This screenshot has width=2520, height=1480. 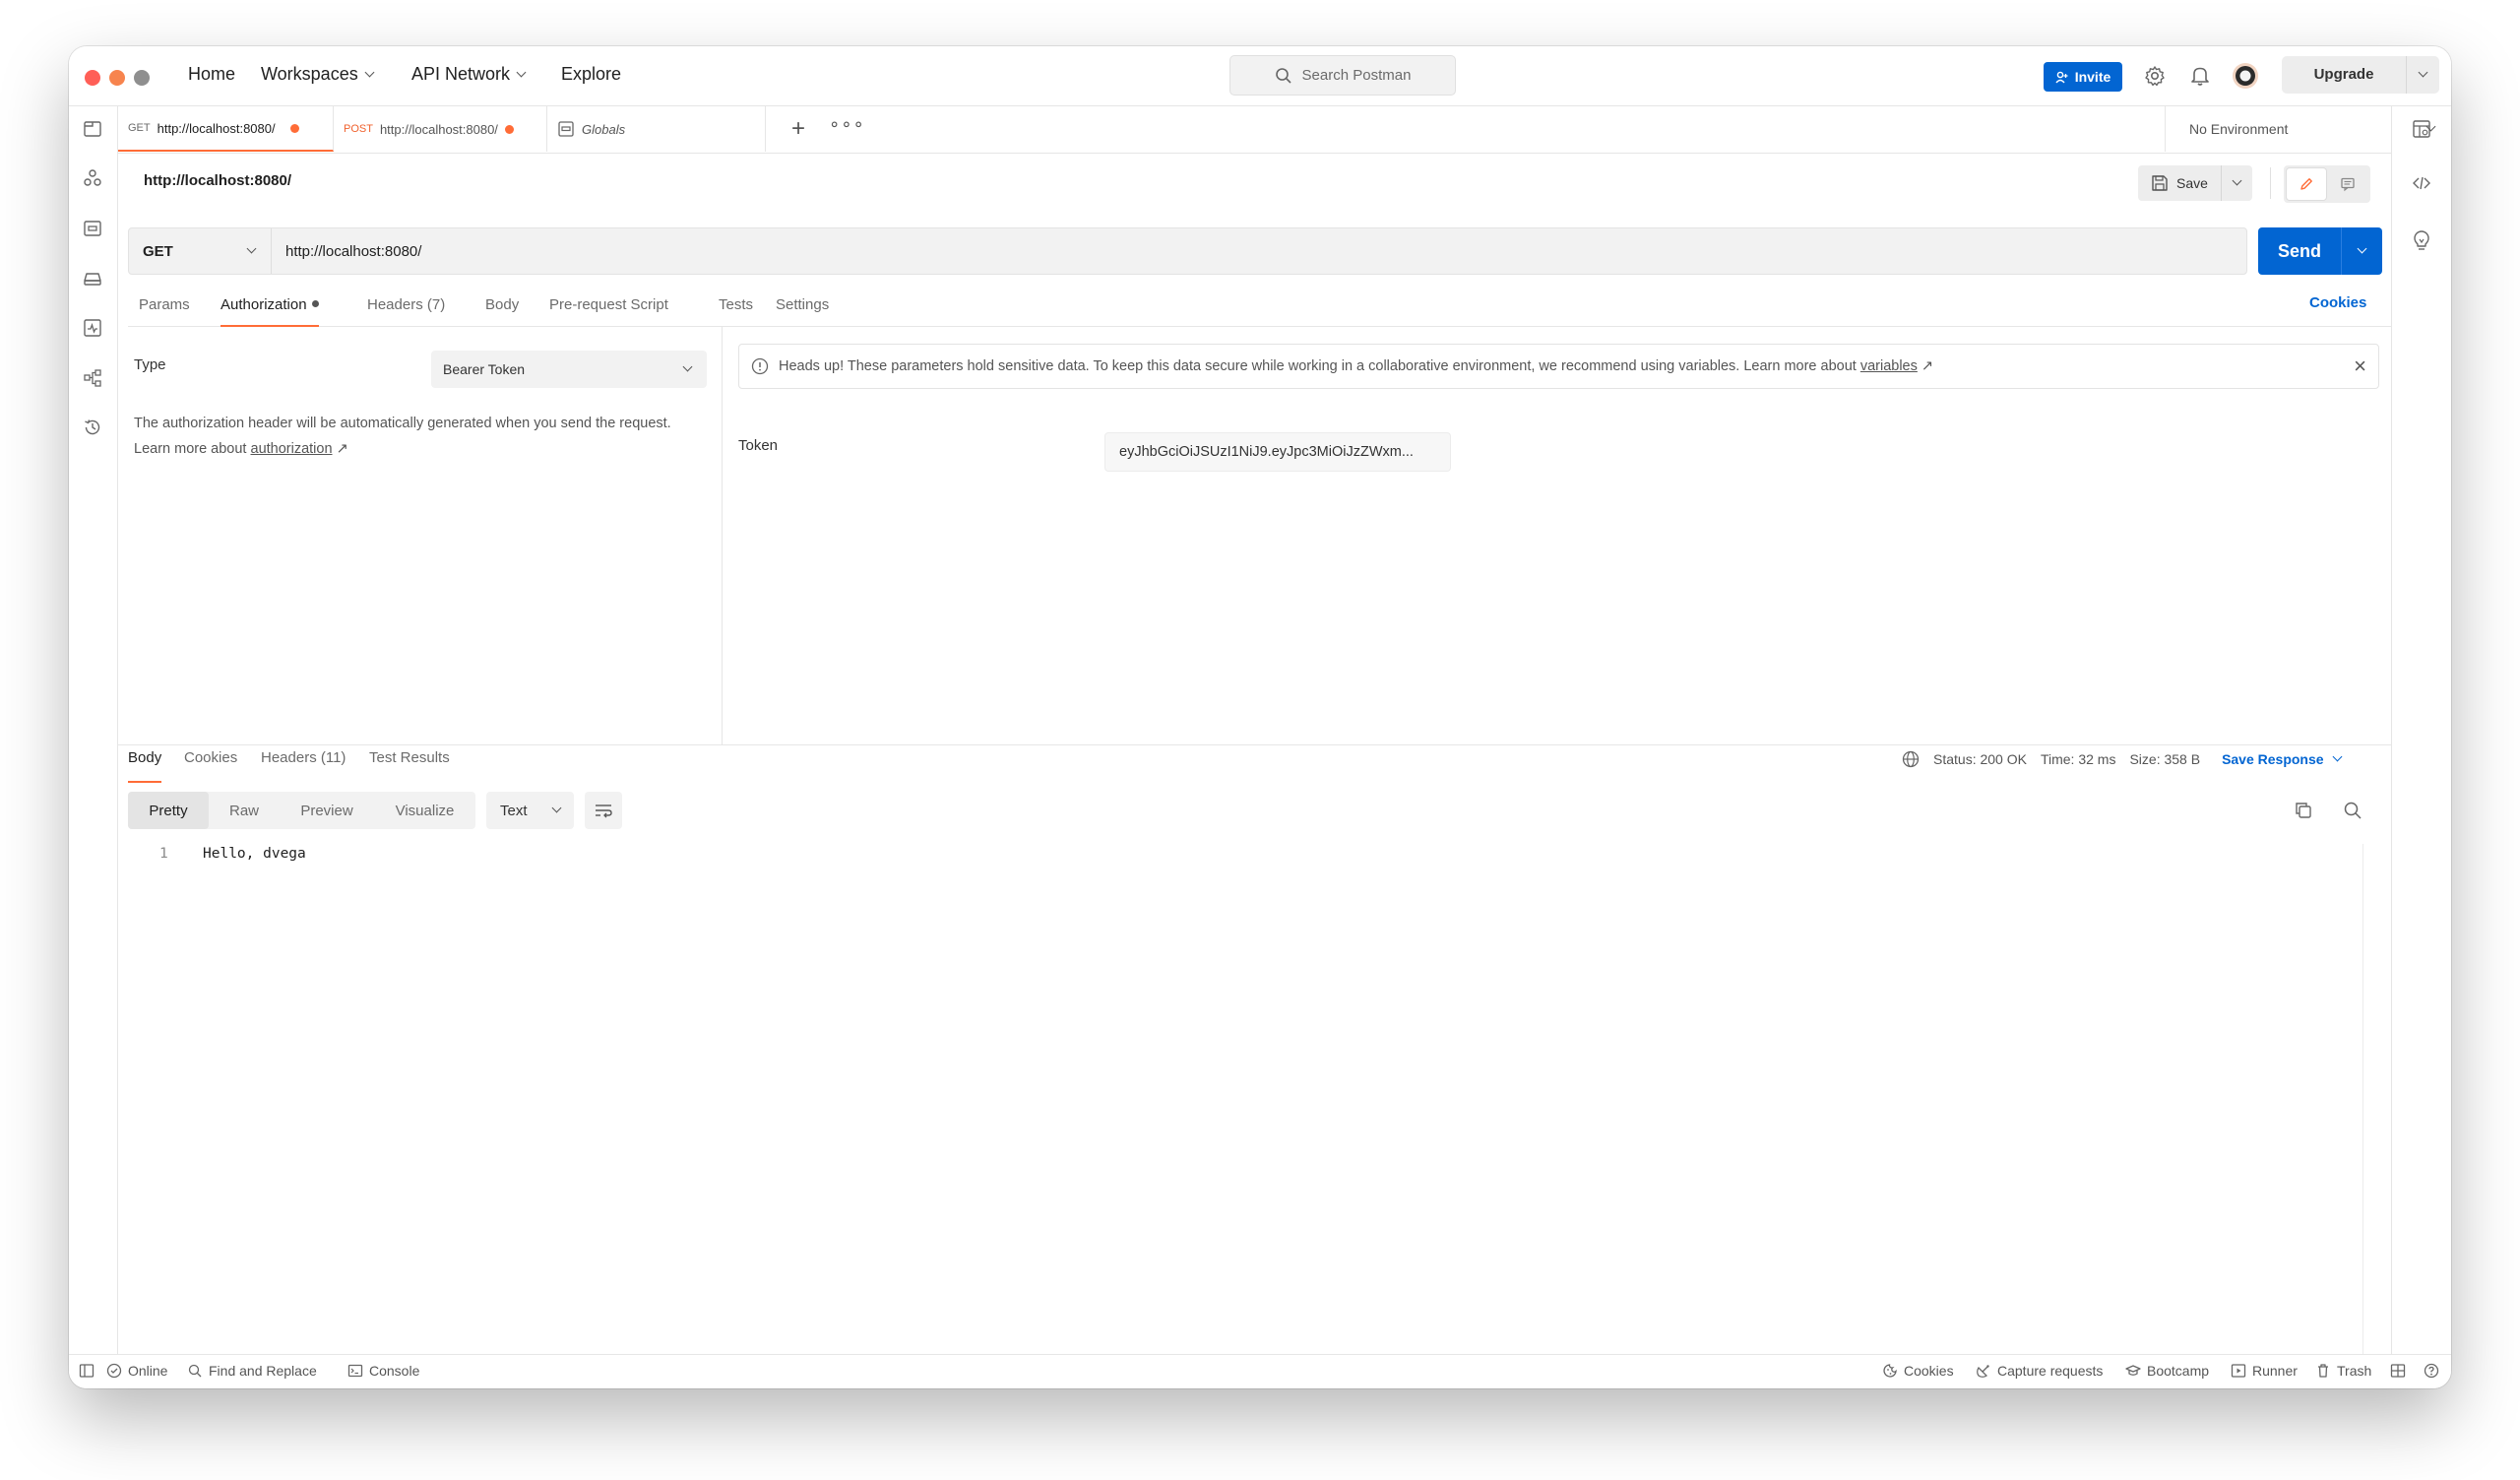 What do you see at coordinates (2200, 76) in the screenshot?
I see `notifications-button` at bounding box center [2200, 76].